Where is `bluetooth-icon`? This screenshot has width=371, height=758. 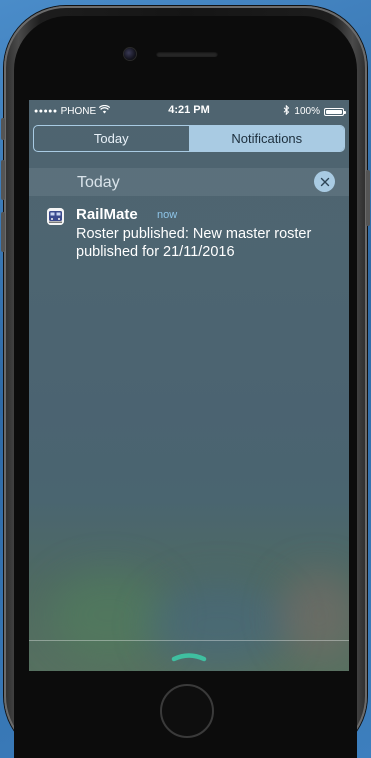
bluetooth-icon is located at coordinates (286, 111).